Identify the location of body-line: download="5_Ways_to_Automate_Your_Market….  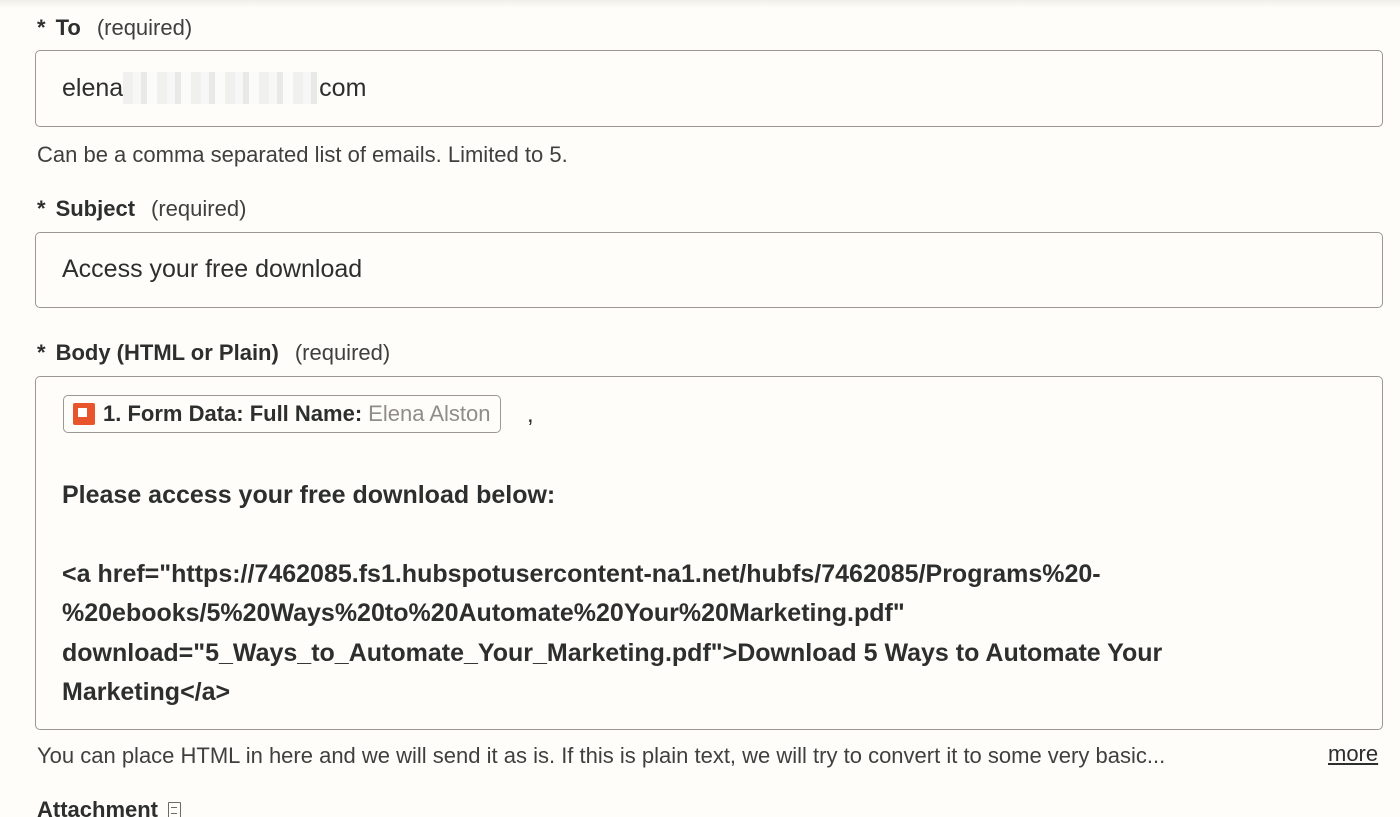
(612, 653).